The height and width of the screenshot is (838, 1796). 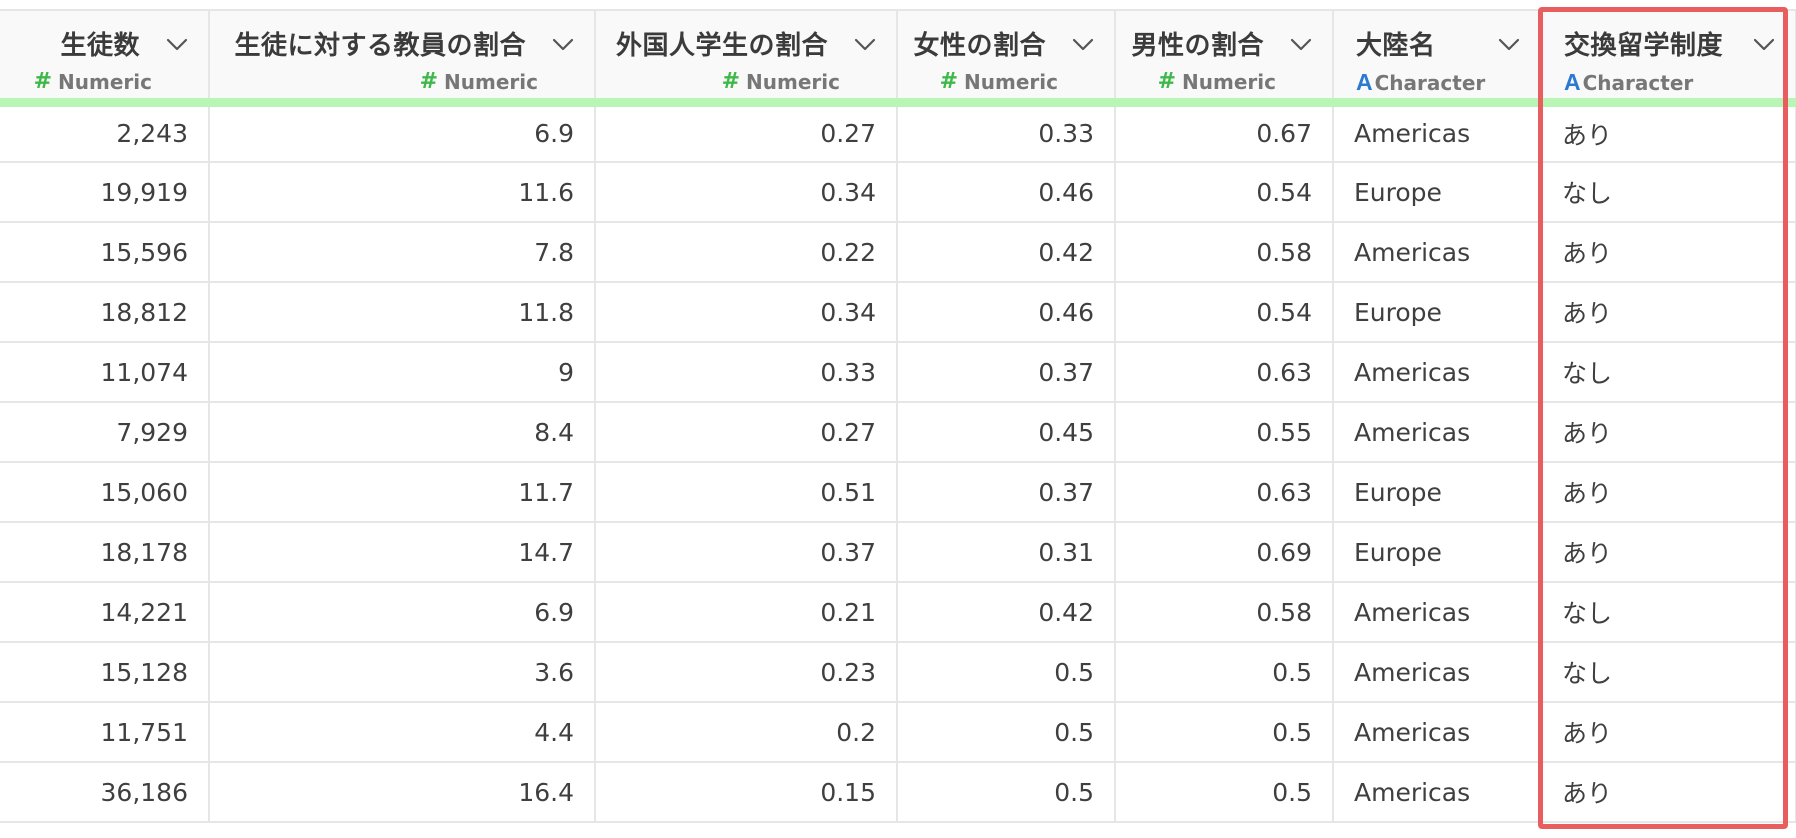 What do you see at coordinates (1006, 552) in the screenshot?
I see `table-cell: 0.31` at bounding box center [1006, 552].